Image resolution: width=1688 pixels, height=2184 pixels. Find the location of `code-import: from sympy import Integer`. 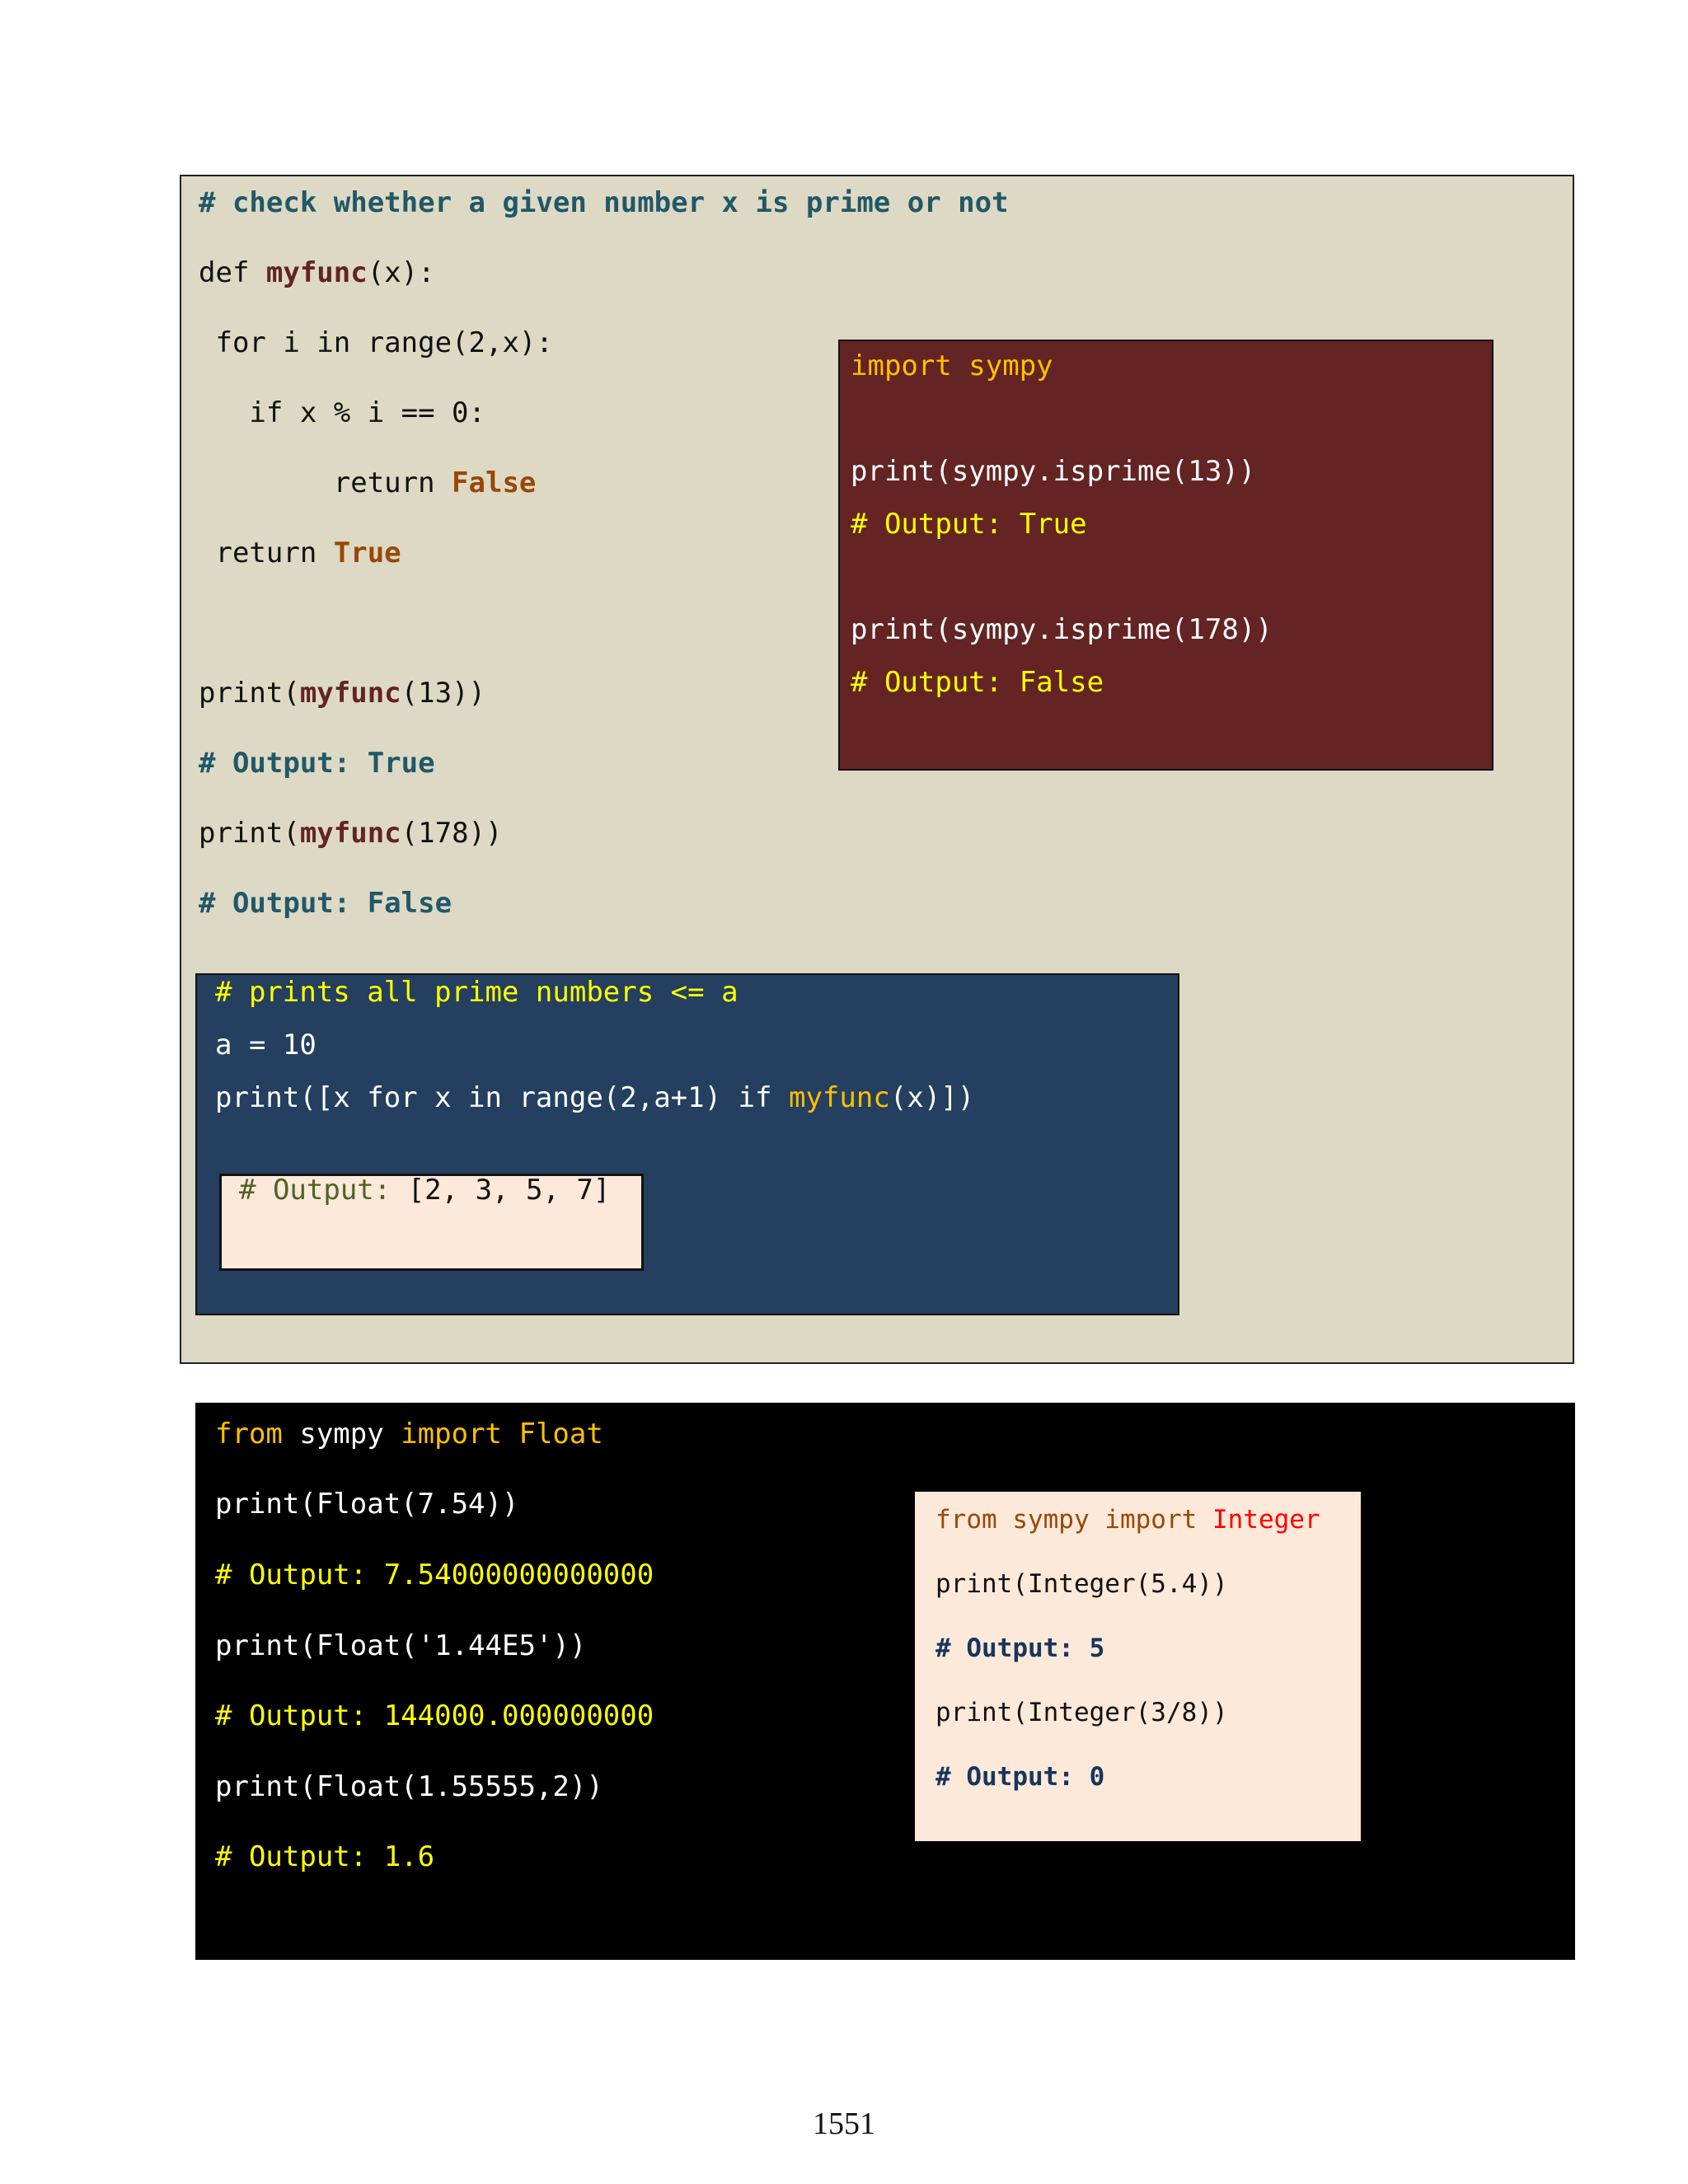

code-import: from sympy import Integer is located at coordinates (1127, 1520).